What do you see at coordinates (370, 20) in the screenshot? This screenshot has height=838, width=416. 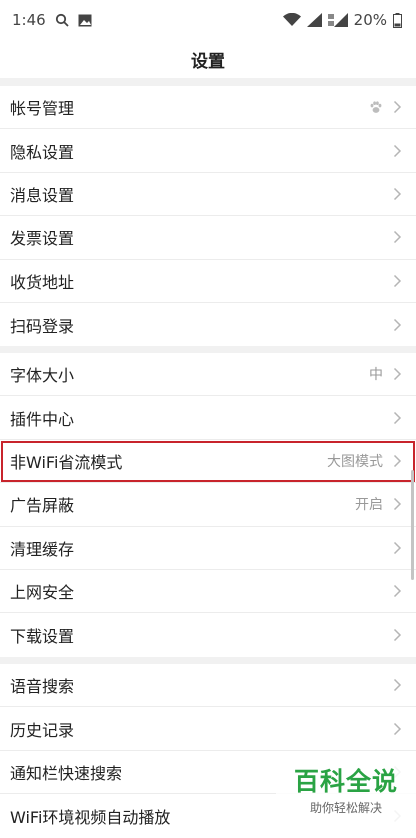 I see `battery-percent: 20%` at bounding box center [370, 20].